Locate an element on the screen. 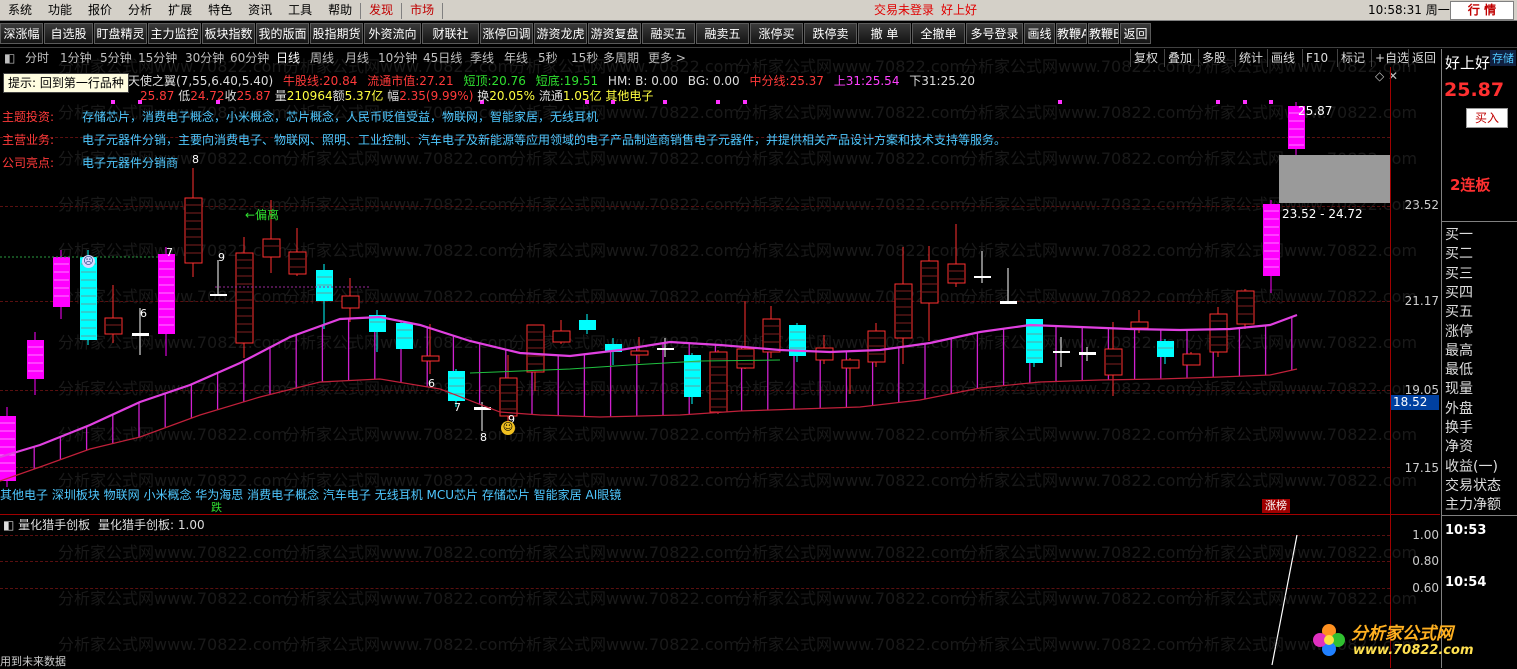  toolbar-button: 教鞭B is located at coordinates (1103, 33).